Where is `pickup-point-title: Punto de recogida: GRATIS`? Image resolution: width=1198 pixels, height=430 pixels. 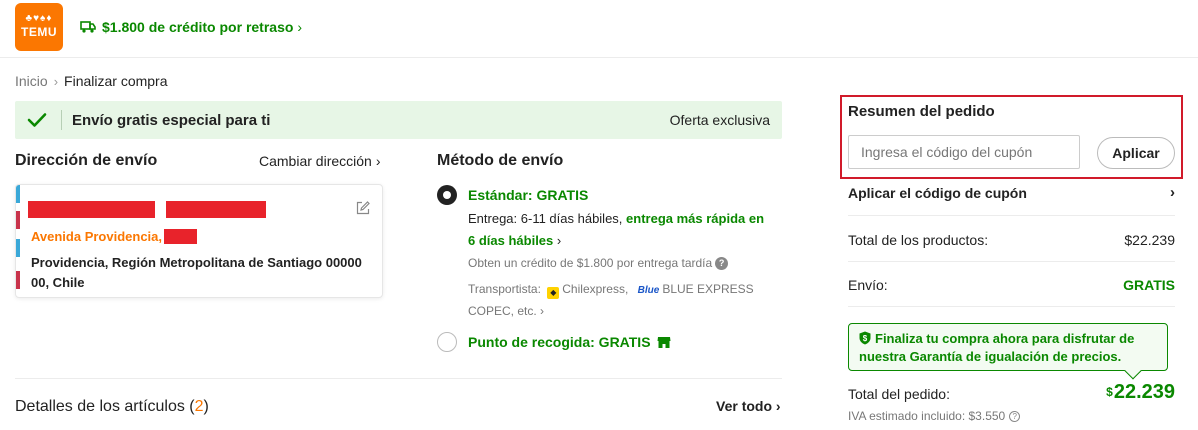 pickup-point-title: Punto de recogida: GRATIS is located at coordinates (559, 342).